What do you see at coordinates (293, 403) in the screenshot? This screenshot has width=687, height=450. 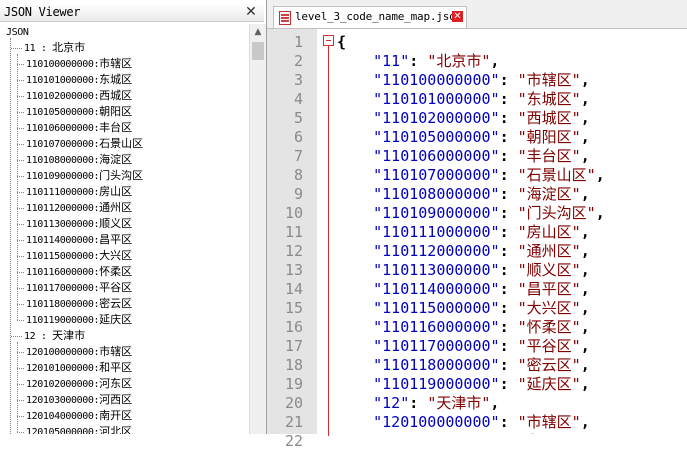 I see `line-number: 20` at bounding box center [293, 403].